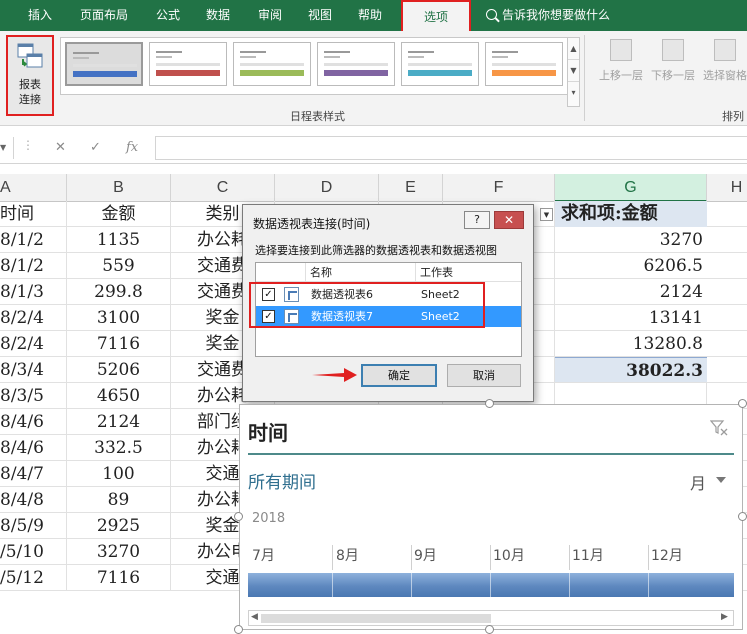 The height and width of the screenshot is (634, 747). What do you see at coordinates (721, 480) in the screenshot?
I see `chevron-down-icon` at bounding box center [721, 480].